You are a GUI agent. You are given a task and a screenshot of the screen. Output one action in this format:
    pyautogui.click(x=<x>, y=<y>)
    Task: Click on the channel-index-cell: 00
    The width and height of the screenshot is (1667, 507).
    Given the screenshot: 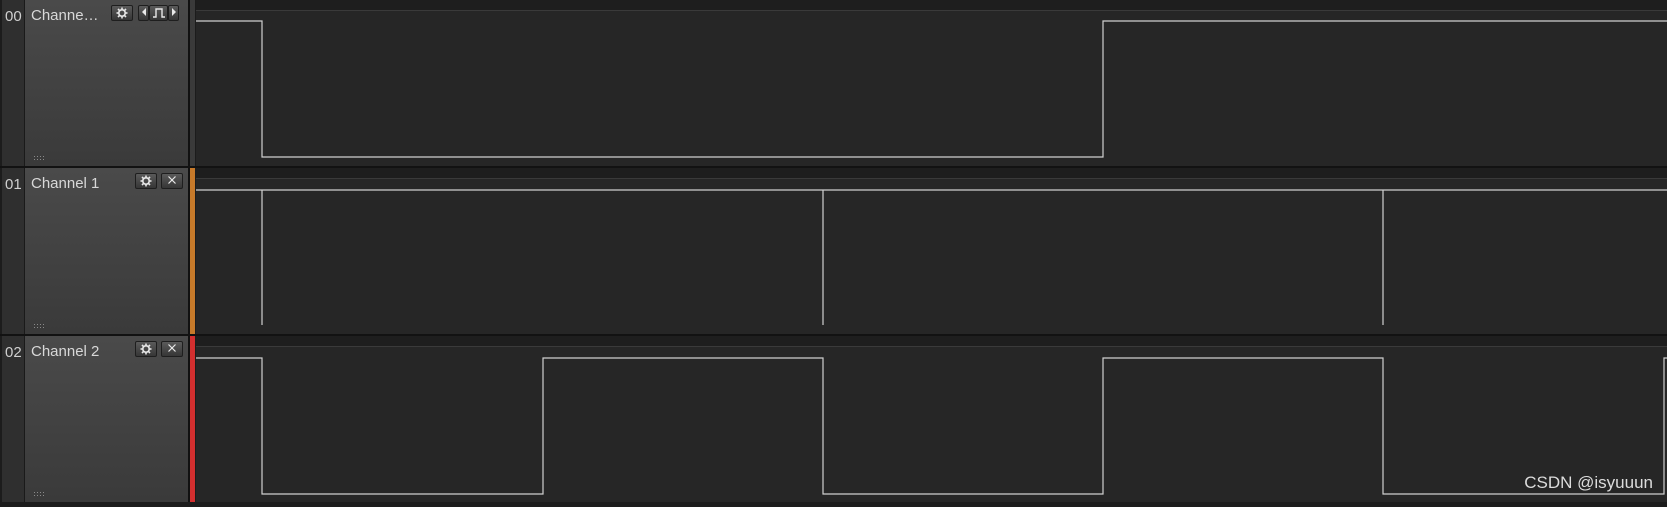 What is the action you would take?
    pyautogui.click(x=13, y=83)
    